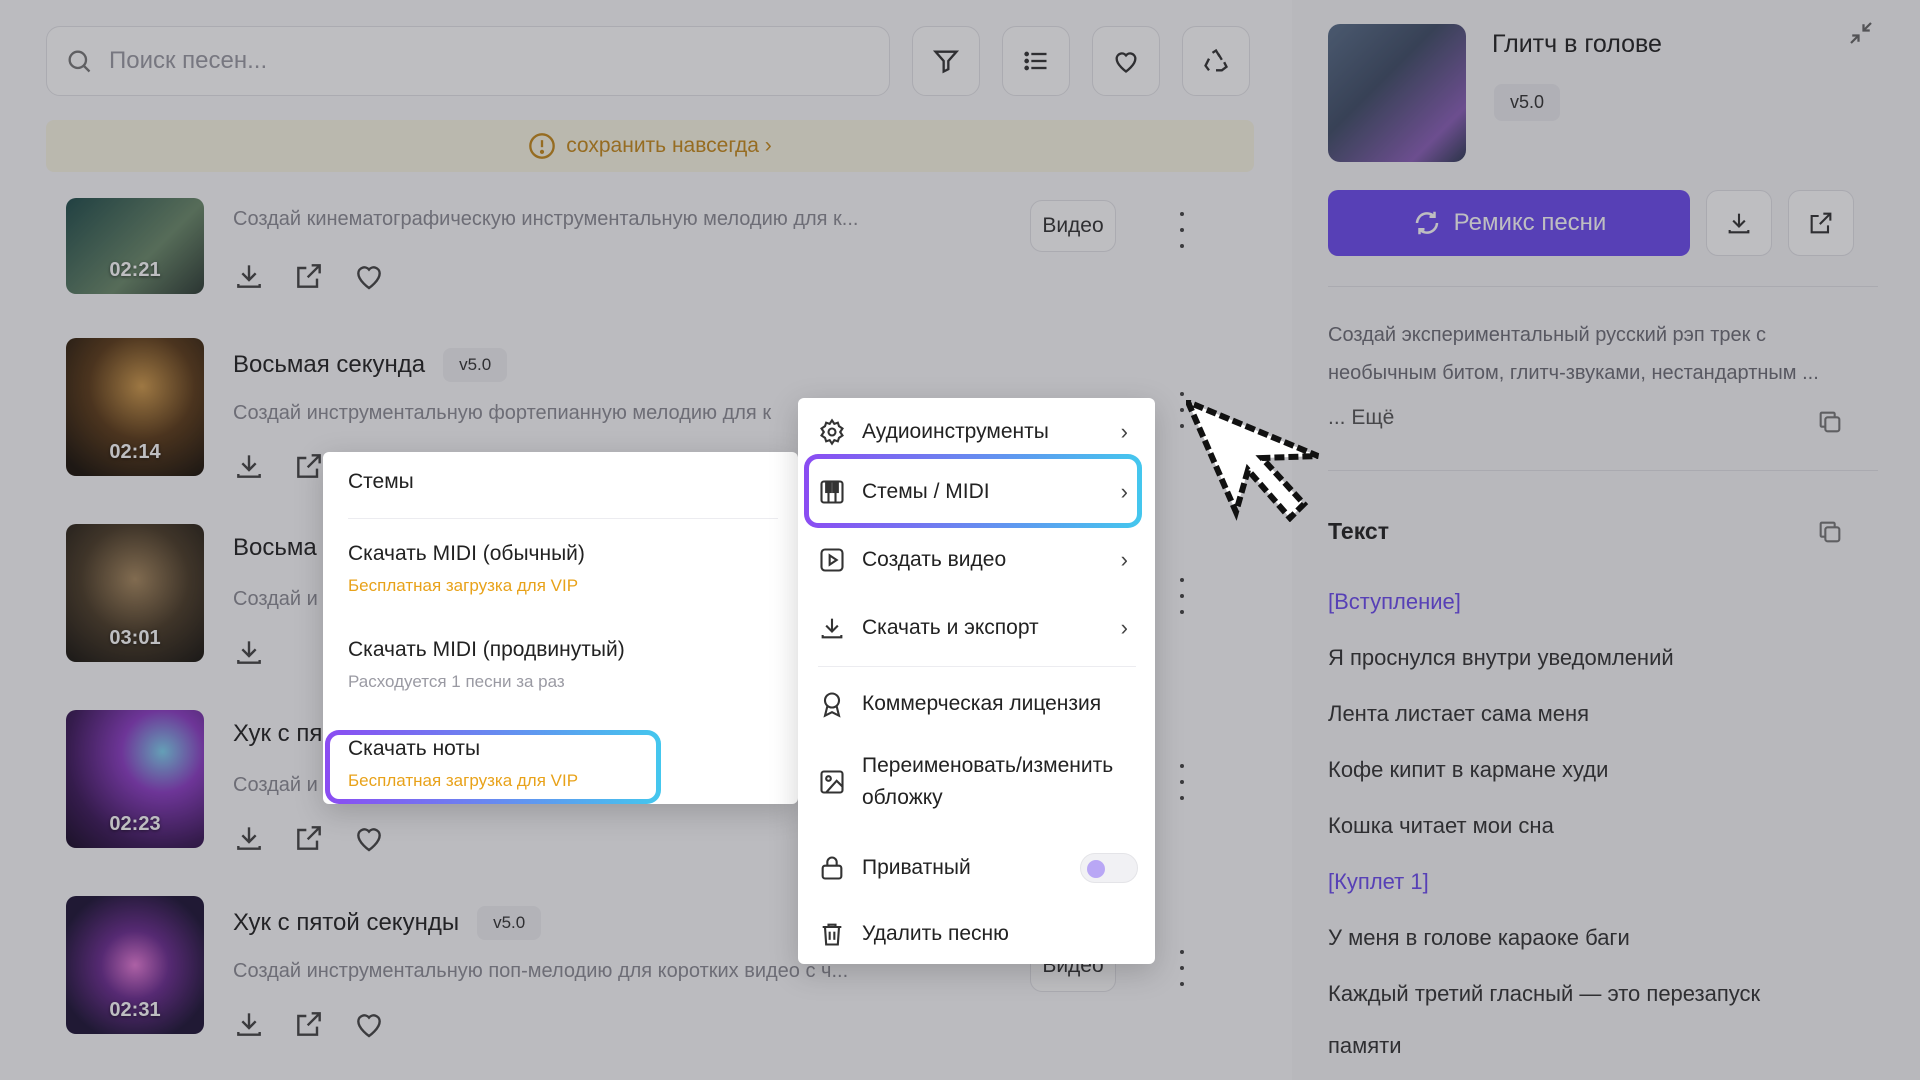 The height and width of the screenshot is (1080, 1920). Describe the element at coordinates (988, 781) in the screenshot. I see `menu-item-label: Переименовать/изменить обложку` at that location.